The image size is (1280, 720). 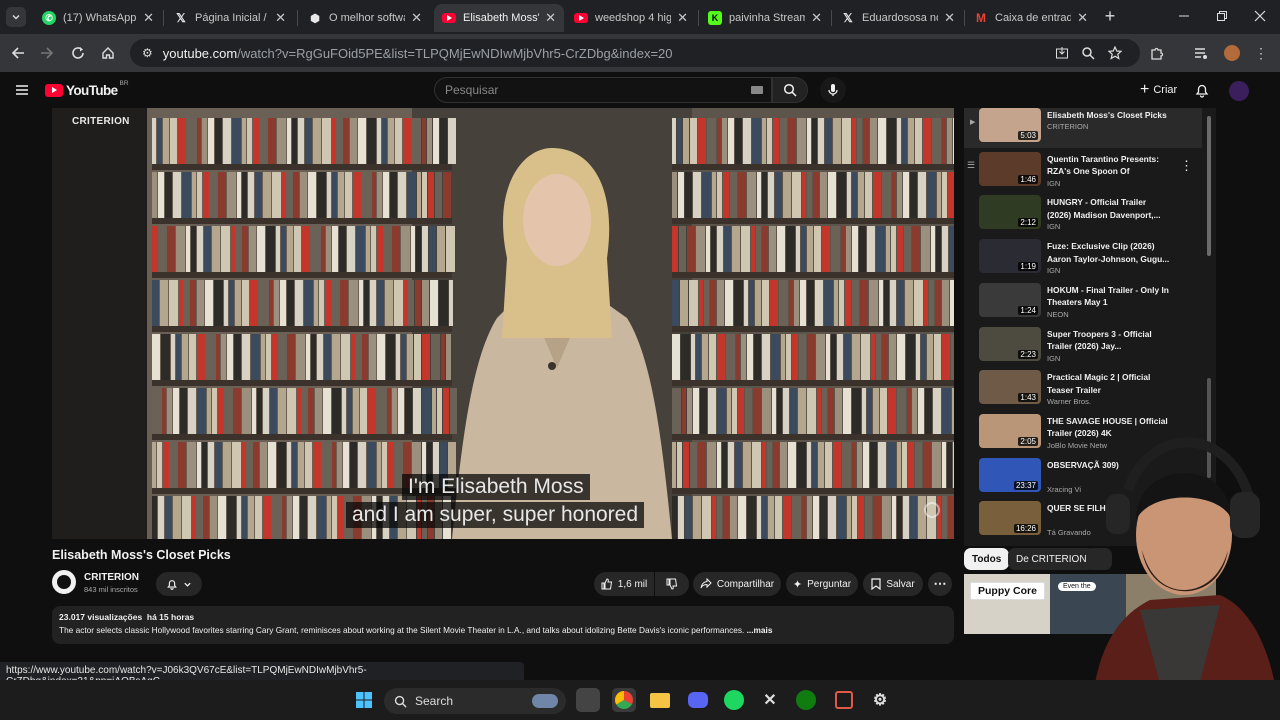 I want to click on forward-button, so click(x=47, y=53).